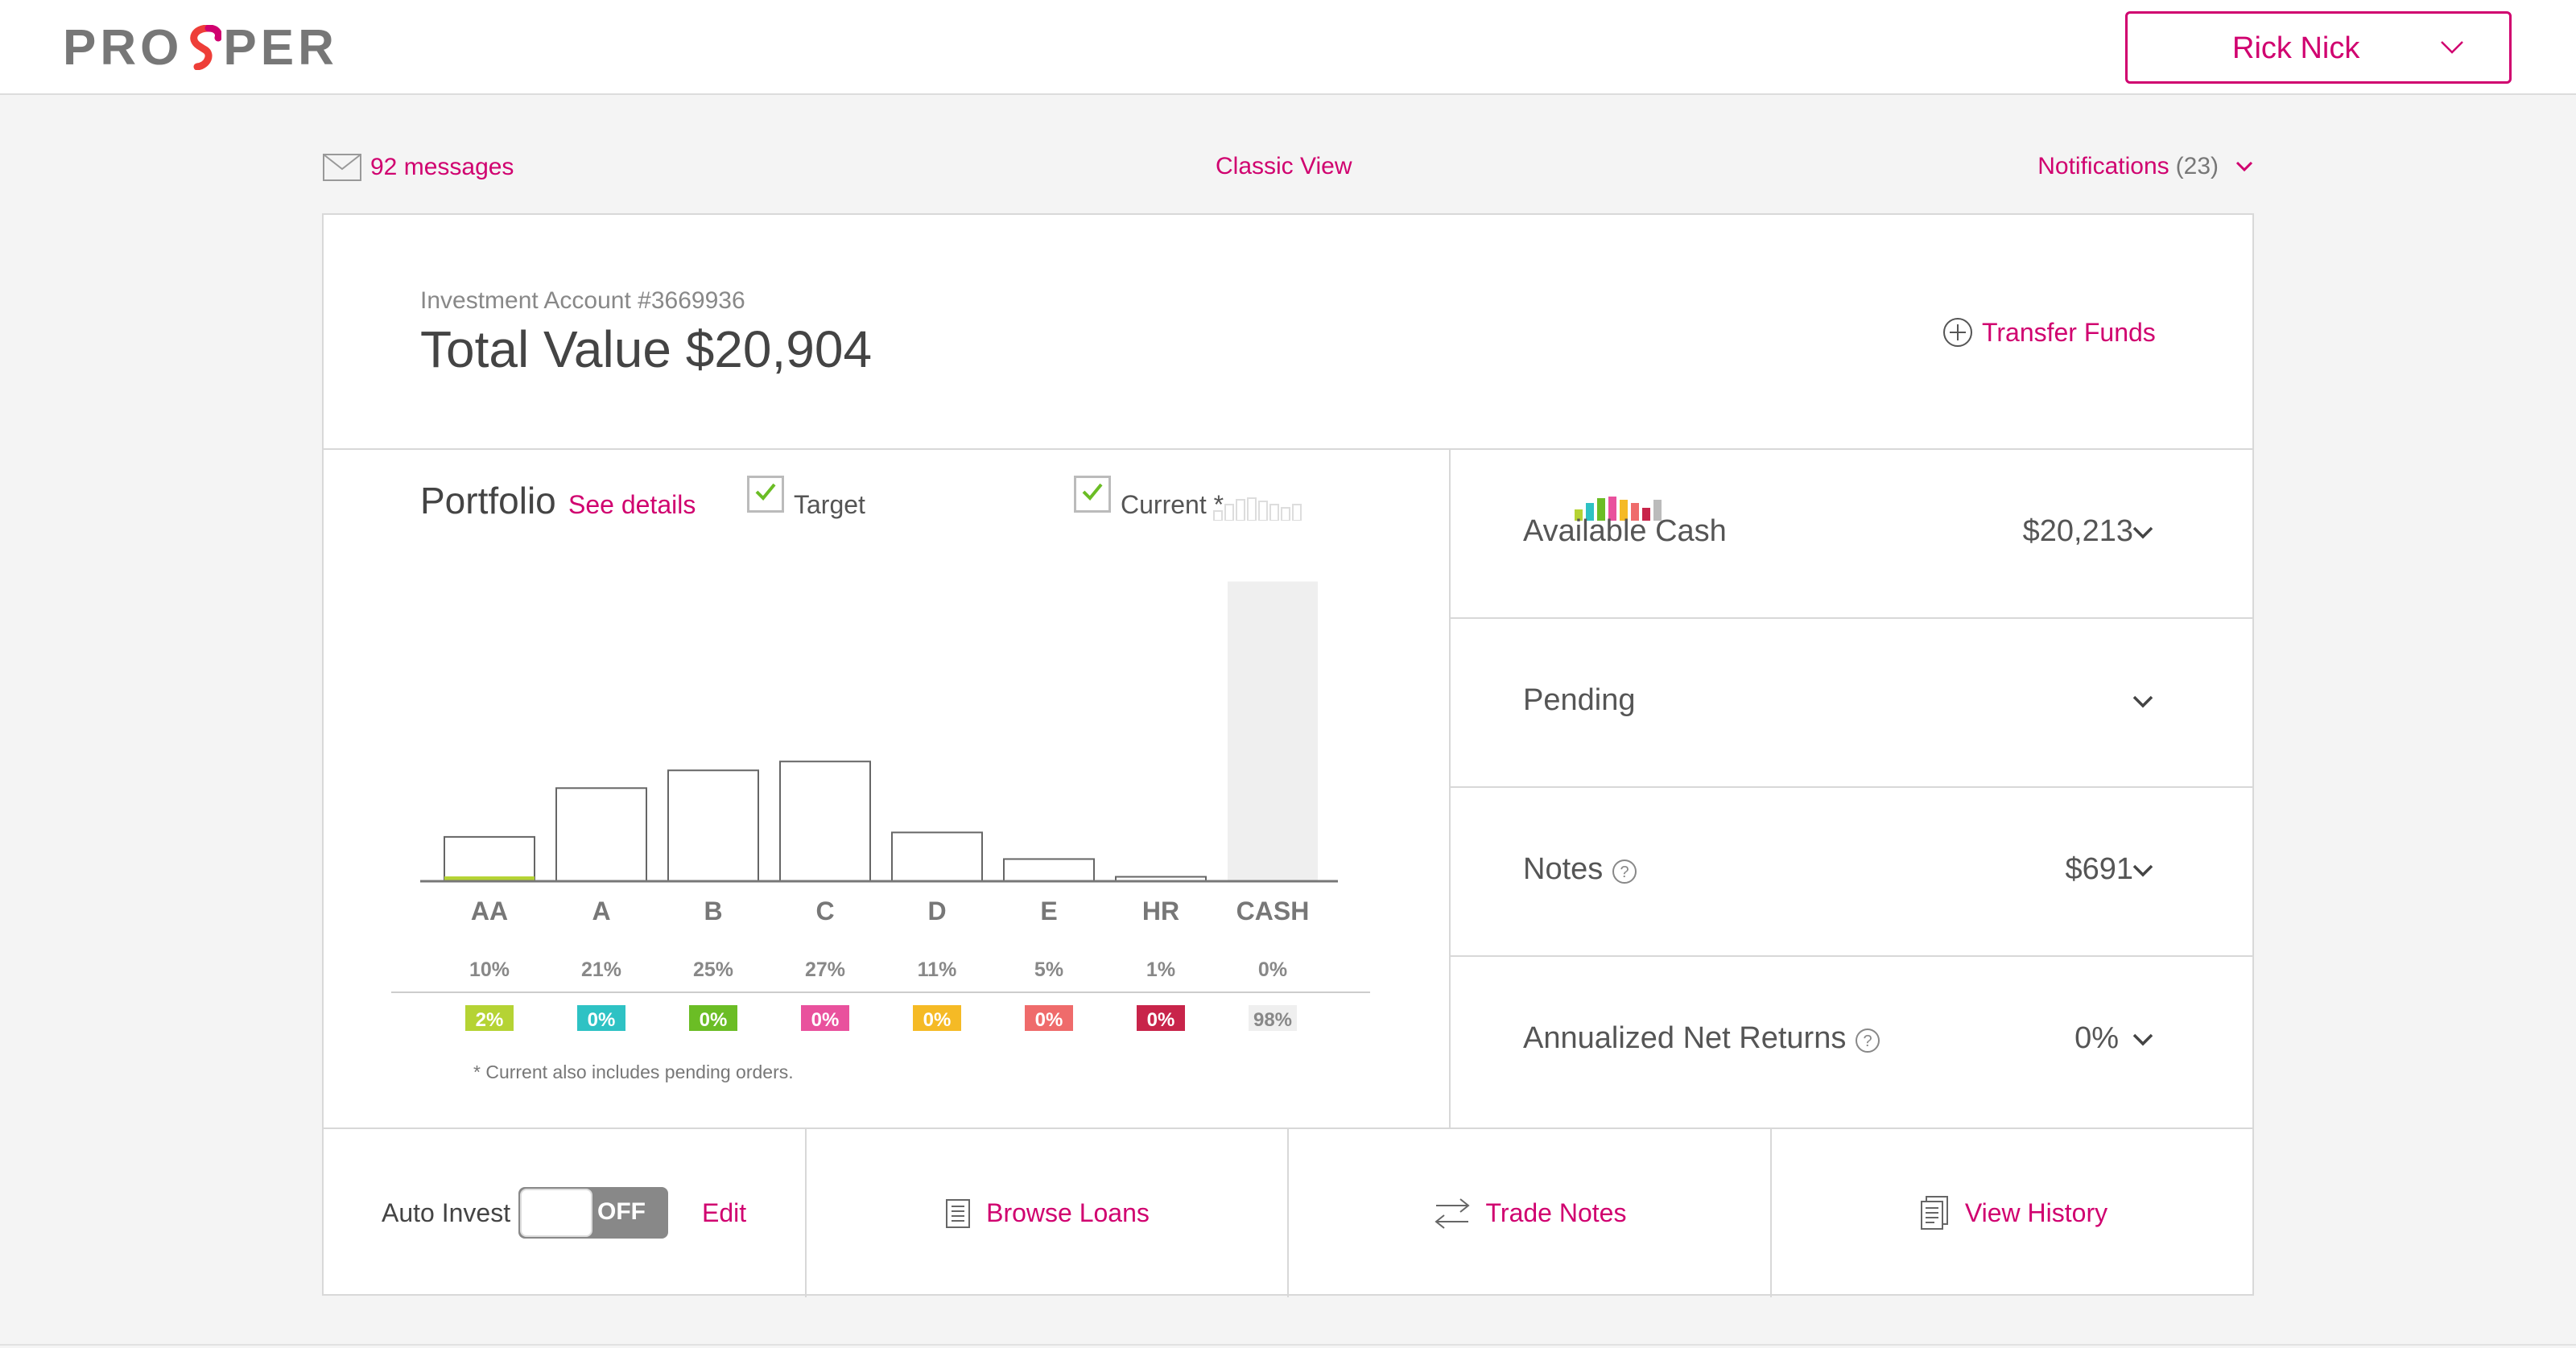 The width and height of the screenshot is (2576, 1348). Describe the element at coordinates (1049, 870) in the screenshot. I see `target-bar-e` at that location.